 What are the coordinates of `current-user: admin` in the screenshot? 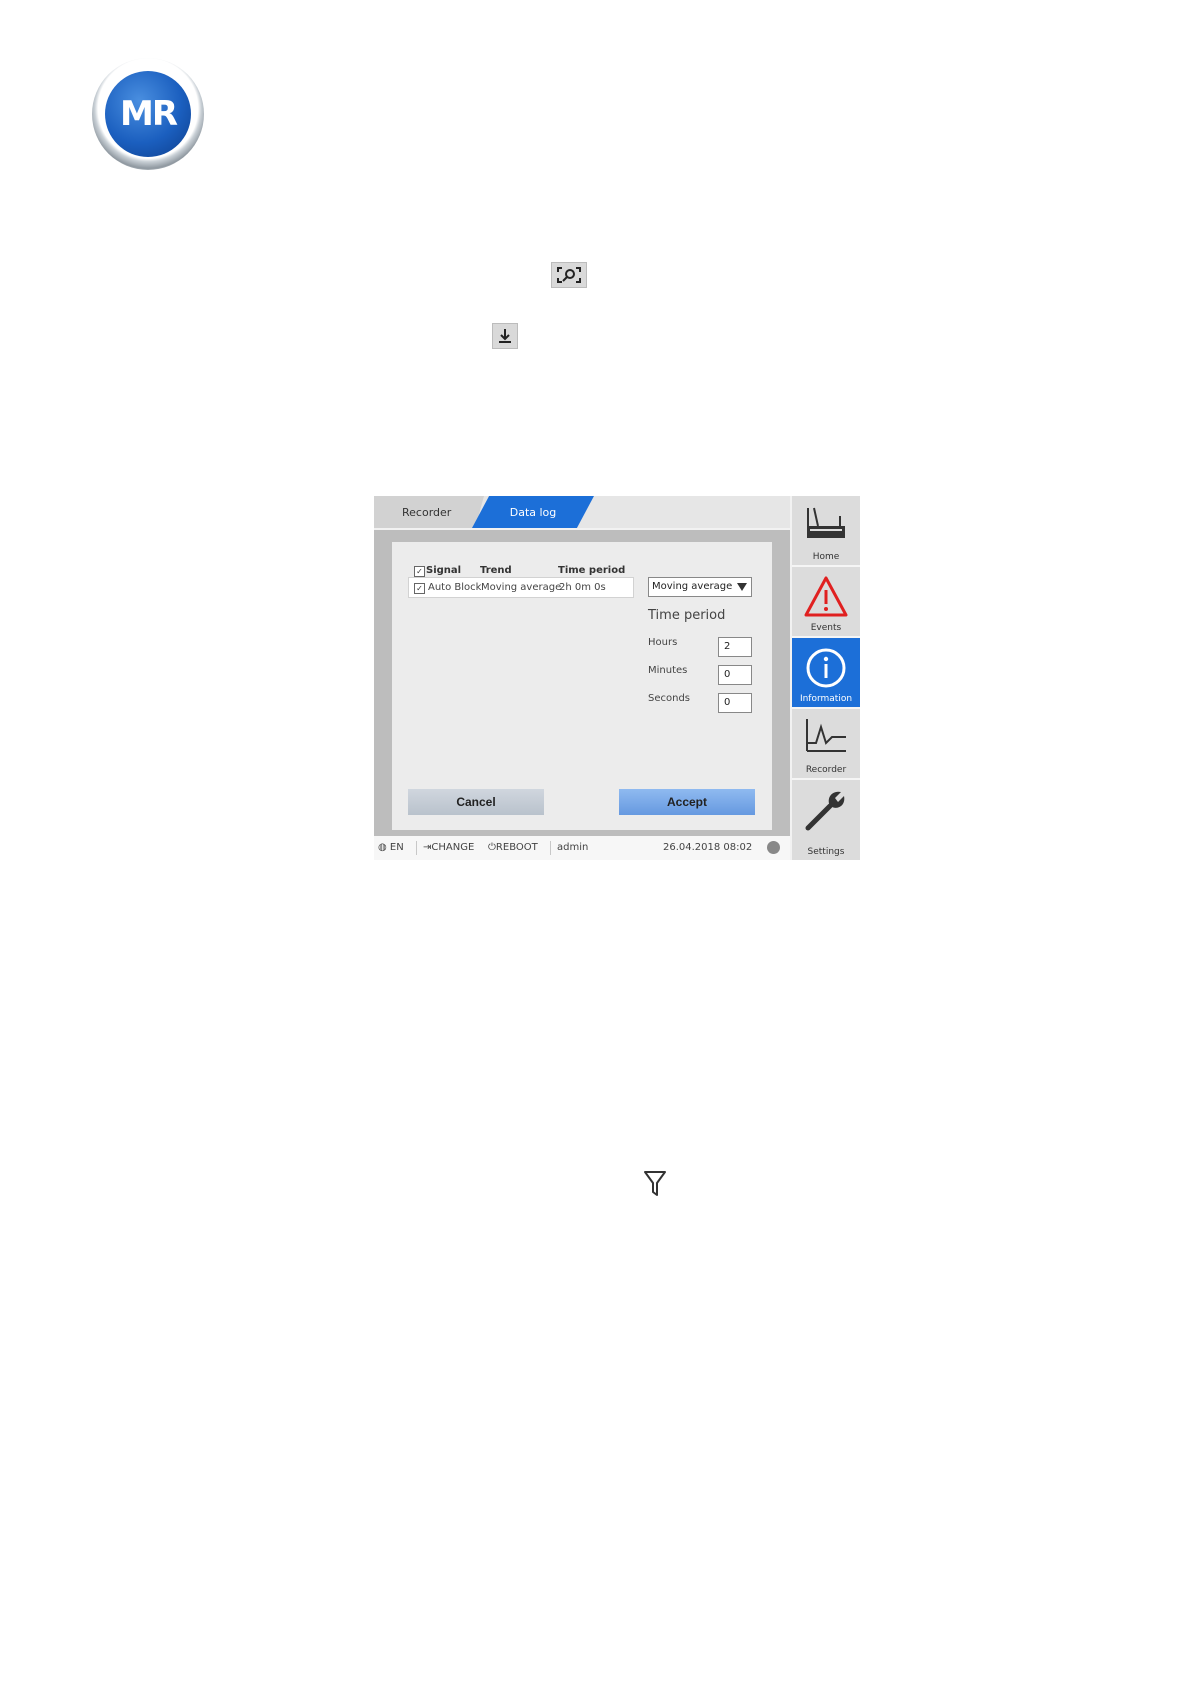 It's located at (573, 847).